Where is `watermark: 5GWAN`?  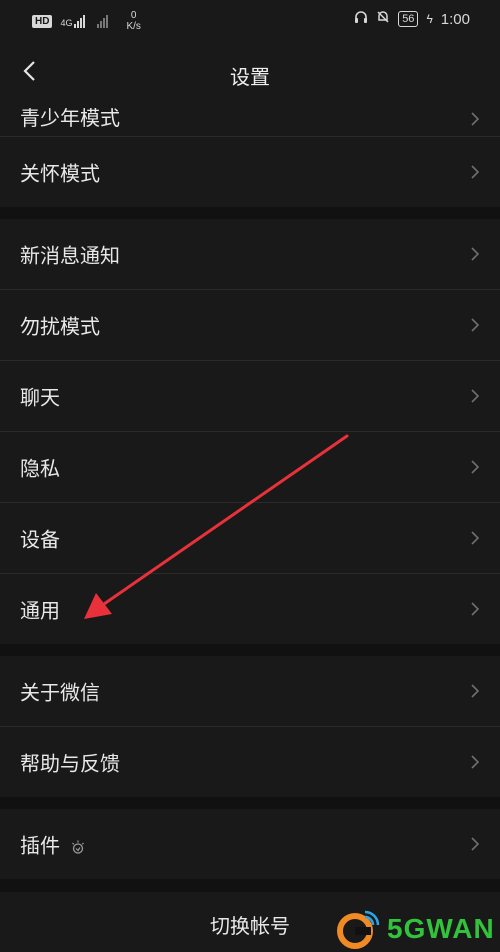
watermark: 5GWAN is located at coordinates (417, 929).